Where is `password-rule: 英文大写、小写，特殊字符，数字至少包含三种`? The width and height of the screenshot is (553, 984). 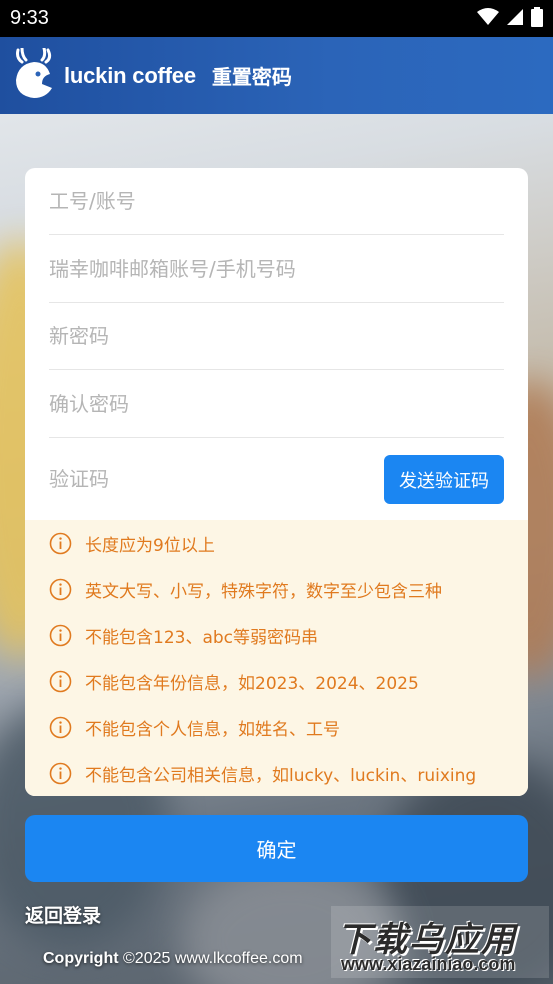
password-rule: 英文大写、小写，特殊字符，数字至少包含三种 is located at coordinates (245, 589).